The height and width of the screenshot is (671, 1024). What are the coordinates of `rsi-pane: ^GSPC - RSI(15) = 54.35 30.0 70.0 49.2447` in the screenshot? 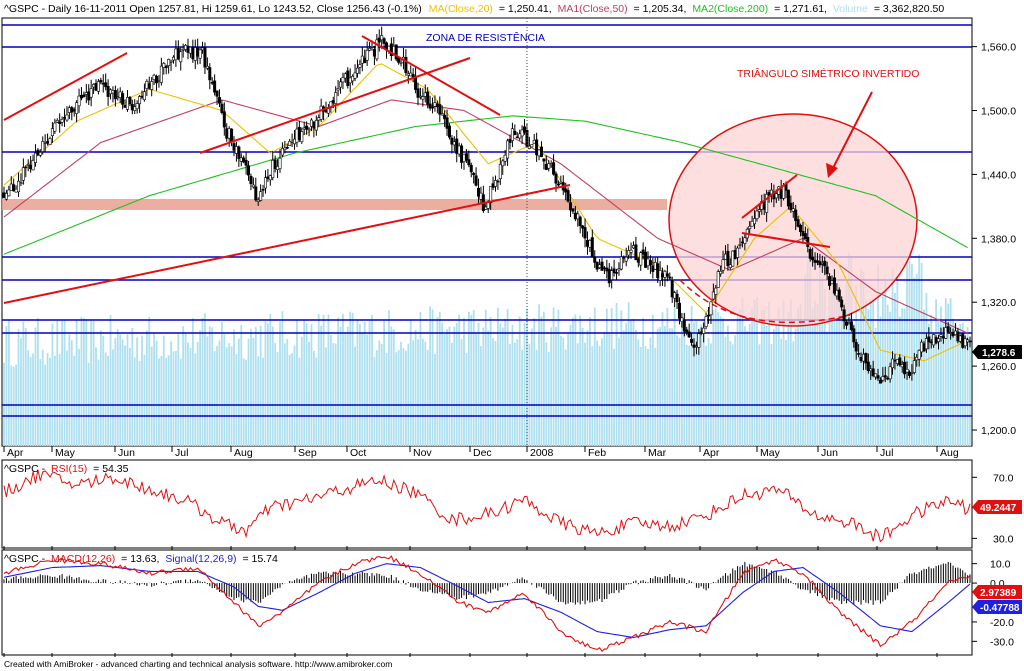 It's located at (511, 504).